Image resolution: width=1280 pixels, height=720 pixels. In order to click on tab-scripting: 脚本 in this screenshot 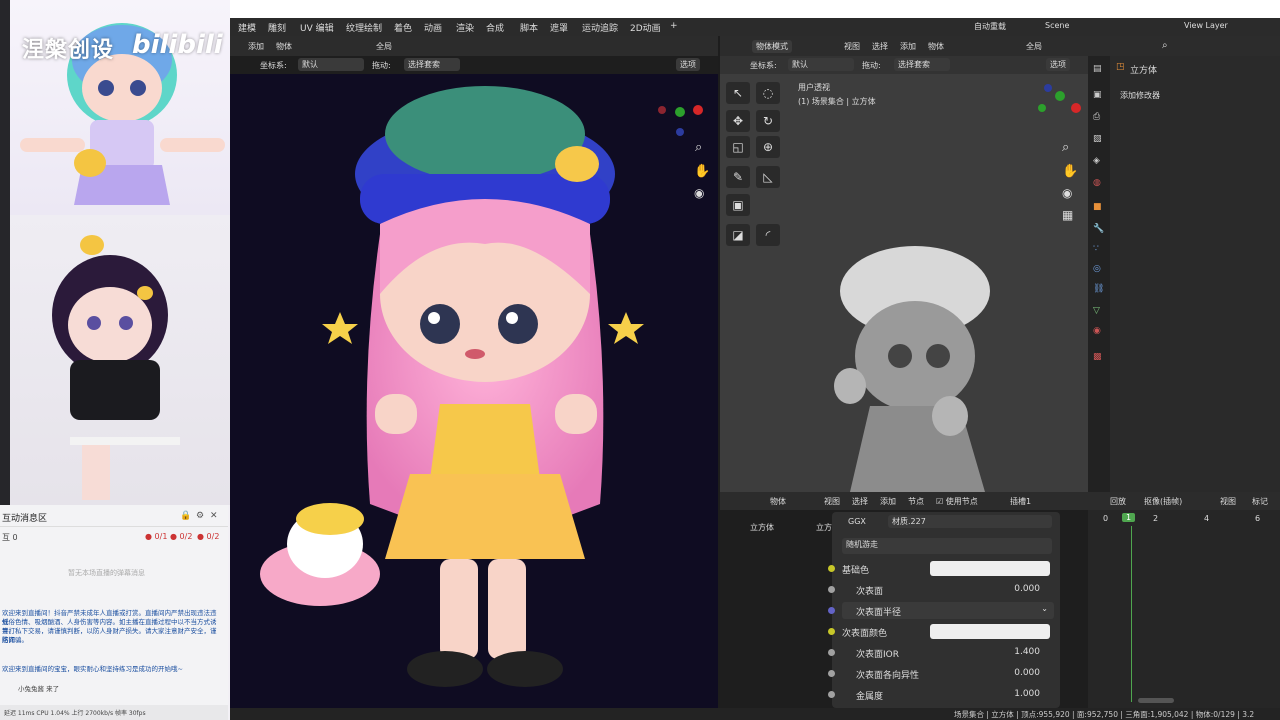, I will do `click(529, 27)`.